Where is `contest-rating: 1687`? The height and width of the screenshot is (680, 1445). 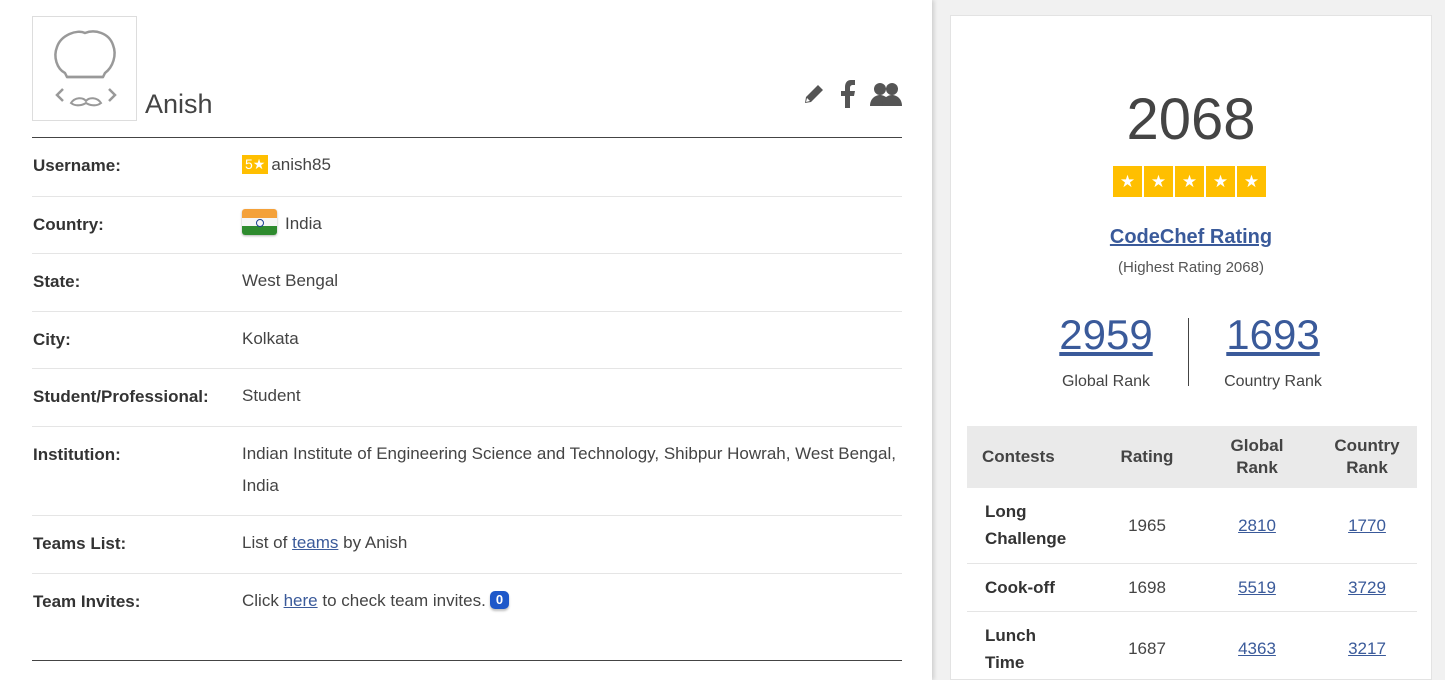
contest-rating: 1687 is located at coordinates (1147, 645).